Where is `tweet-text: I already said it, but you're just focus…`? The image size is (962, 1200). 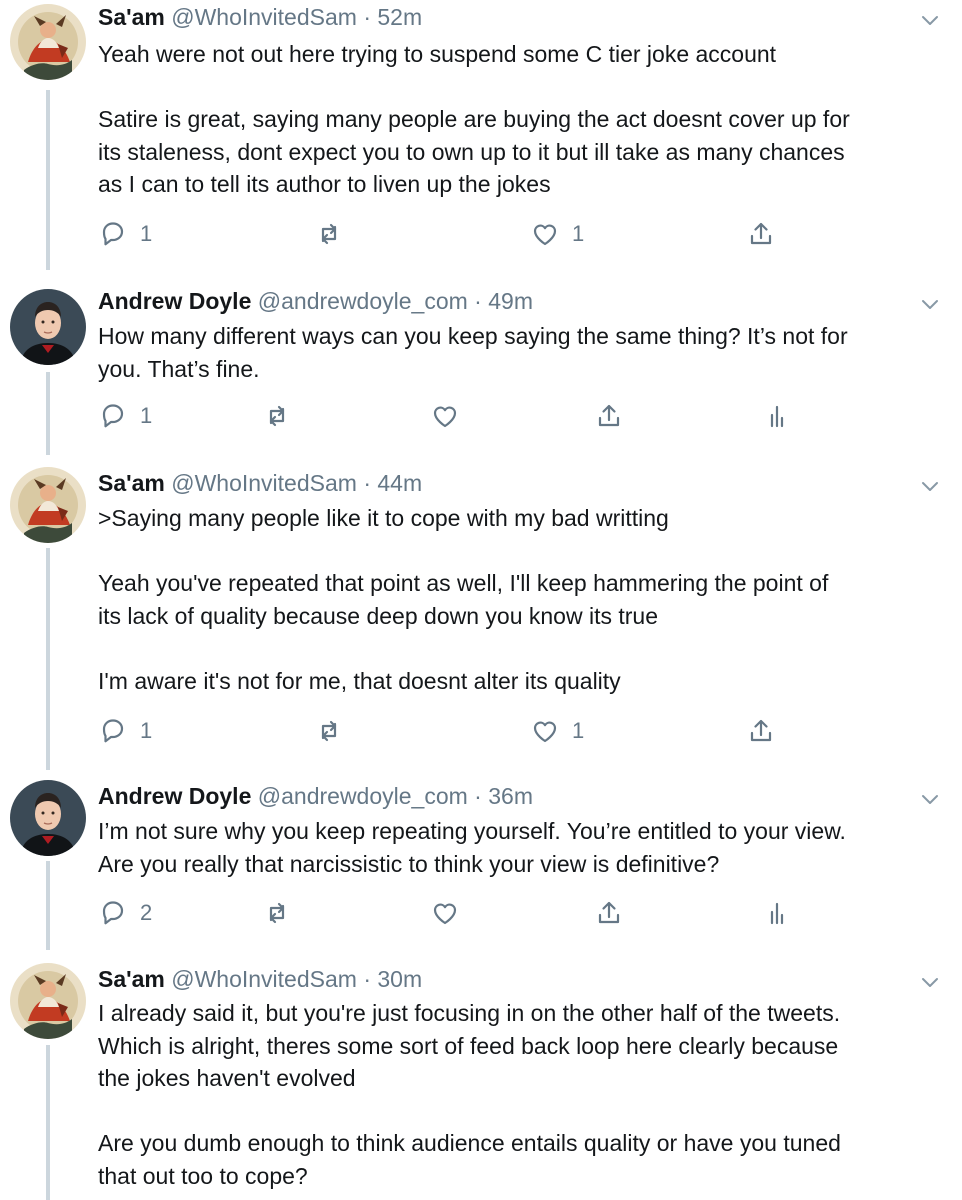
tweet-text: I already said it, but you're just focus… is located at coordinates (523, 1094).